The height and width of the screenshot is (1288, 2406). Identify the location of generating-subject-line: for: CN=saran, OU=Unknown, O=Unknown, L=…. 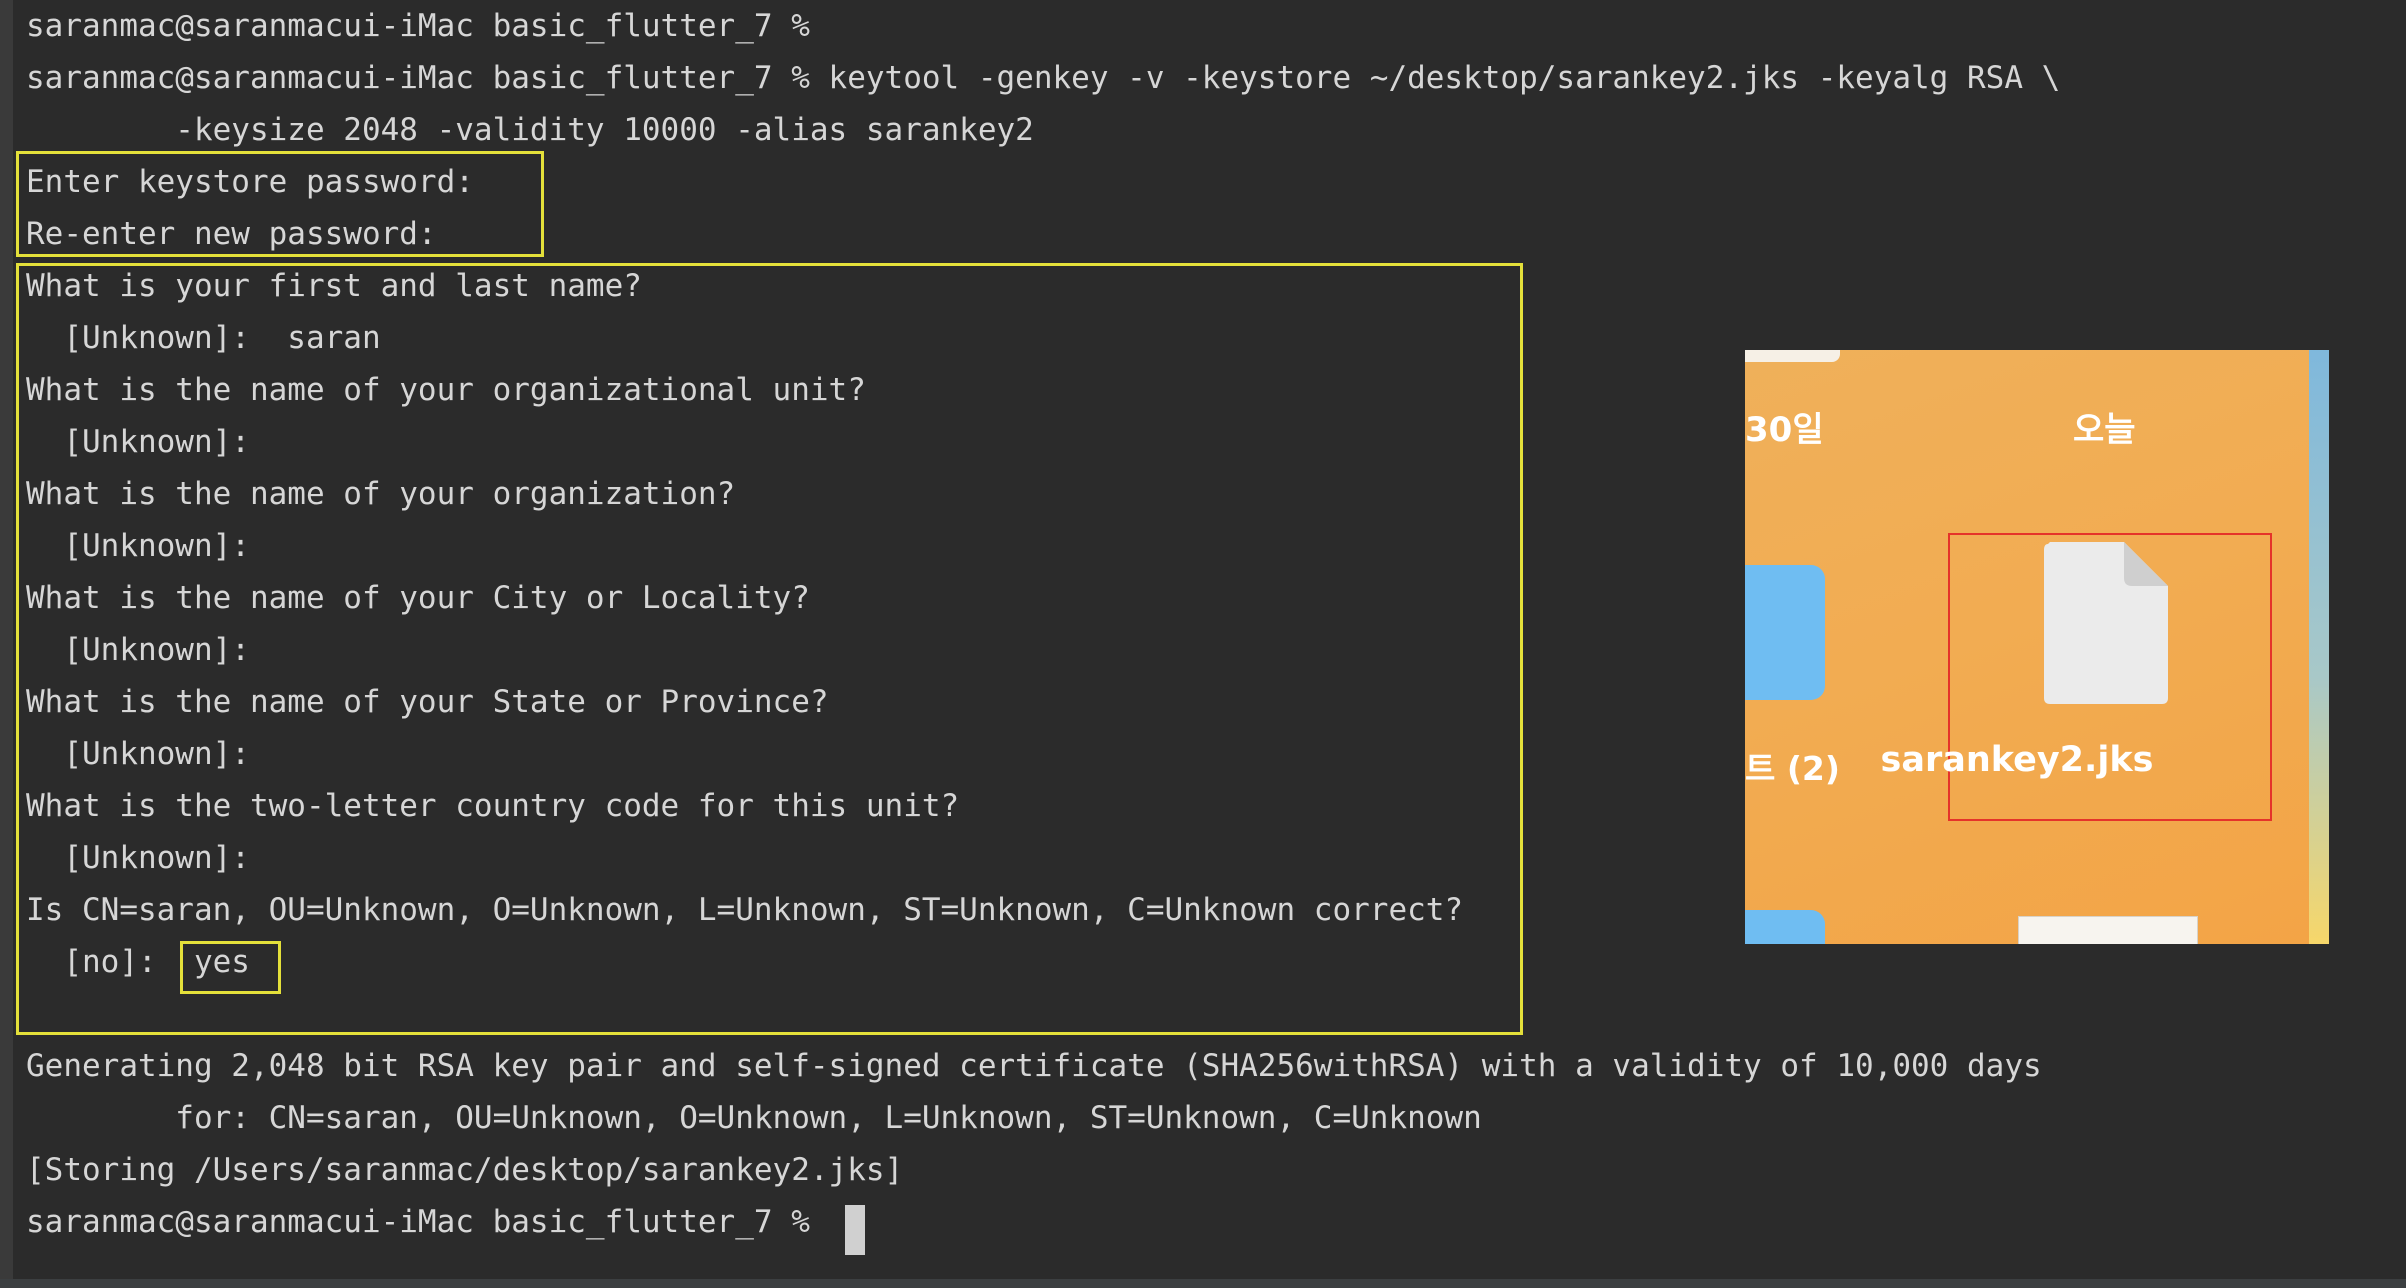
(754, 1118).